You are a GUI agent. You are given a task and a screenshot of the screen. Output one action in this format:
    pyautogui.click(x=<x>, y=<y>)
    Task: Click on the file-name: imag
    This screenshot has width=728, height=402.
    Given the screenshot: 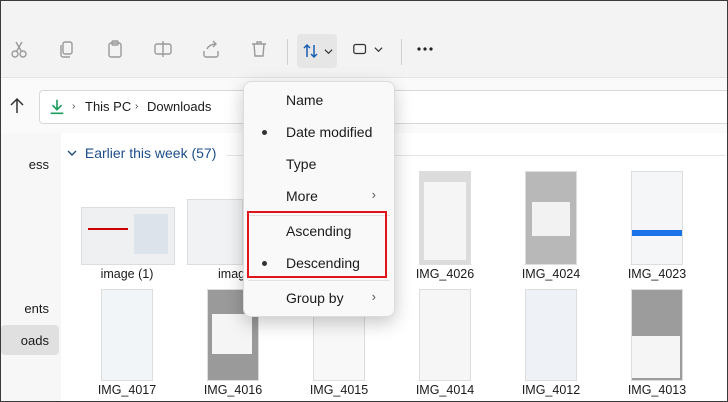 What is the action you would take?
    pyautogui.click(x=211, y=274)
    